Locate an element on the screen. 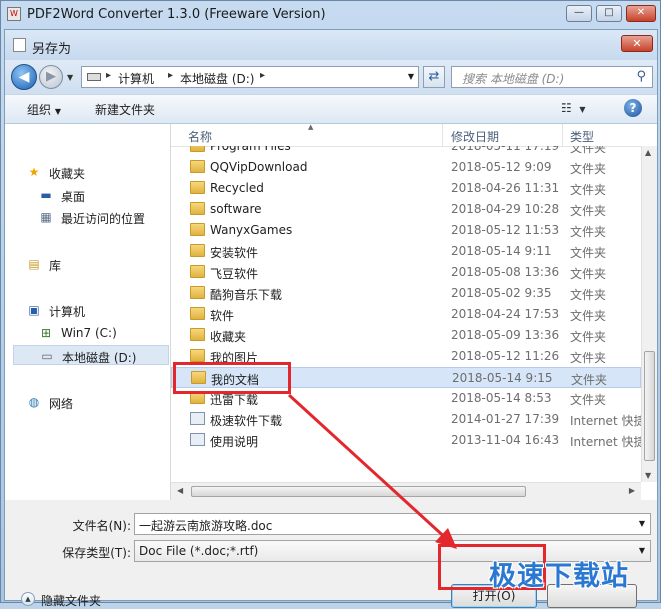  vertical-scrollbar: ▲ ▼ is located at coordinates (649, 314).